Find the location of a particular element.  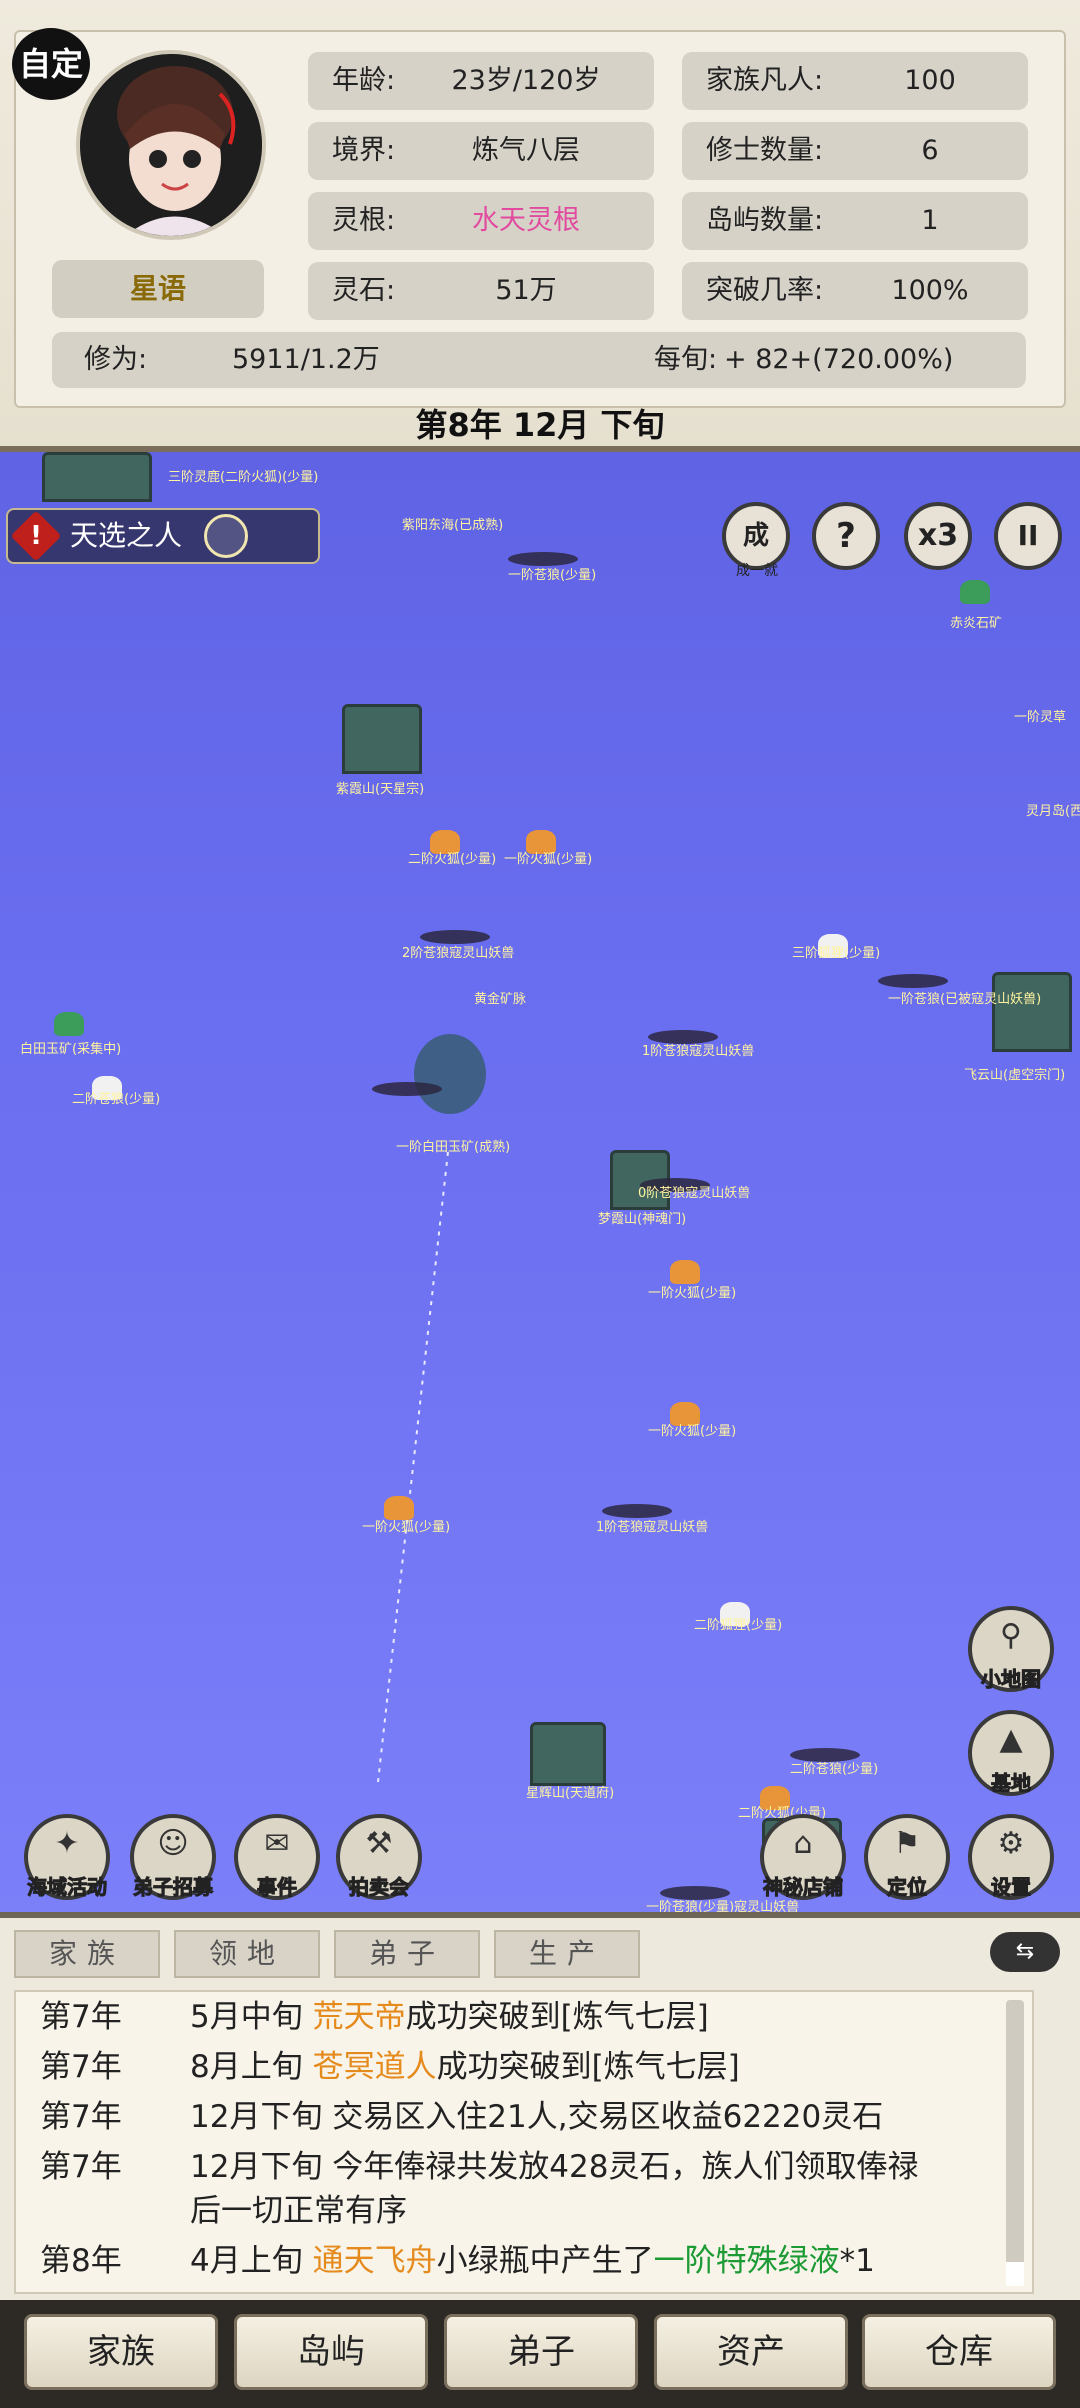

recruit-icon: ☺ is located at coordinates (173, 1843).